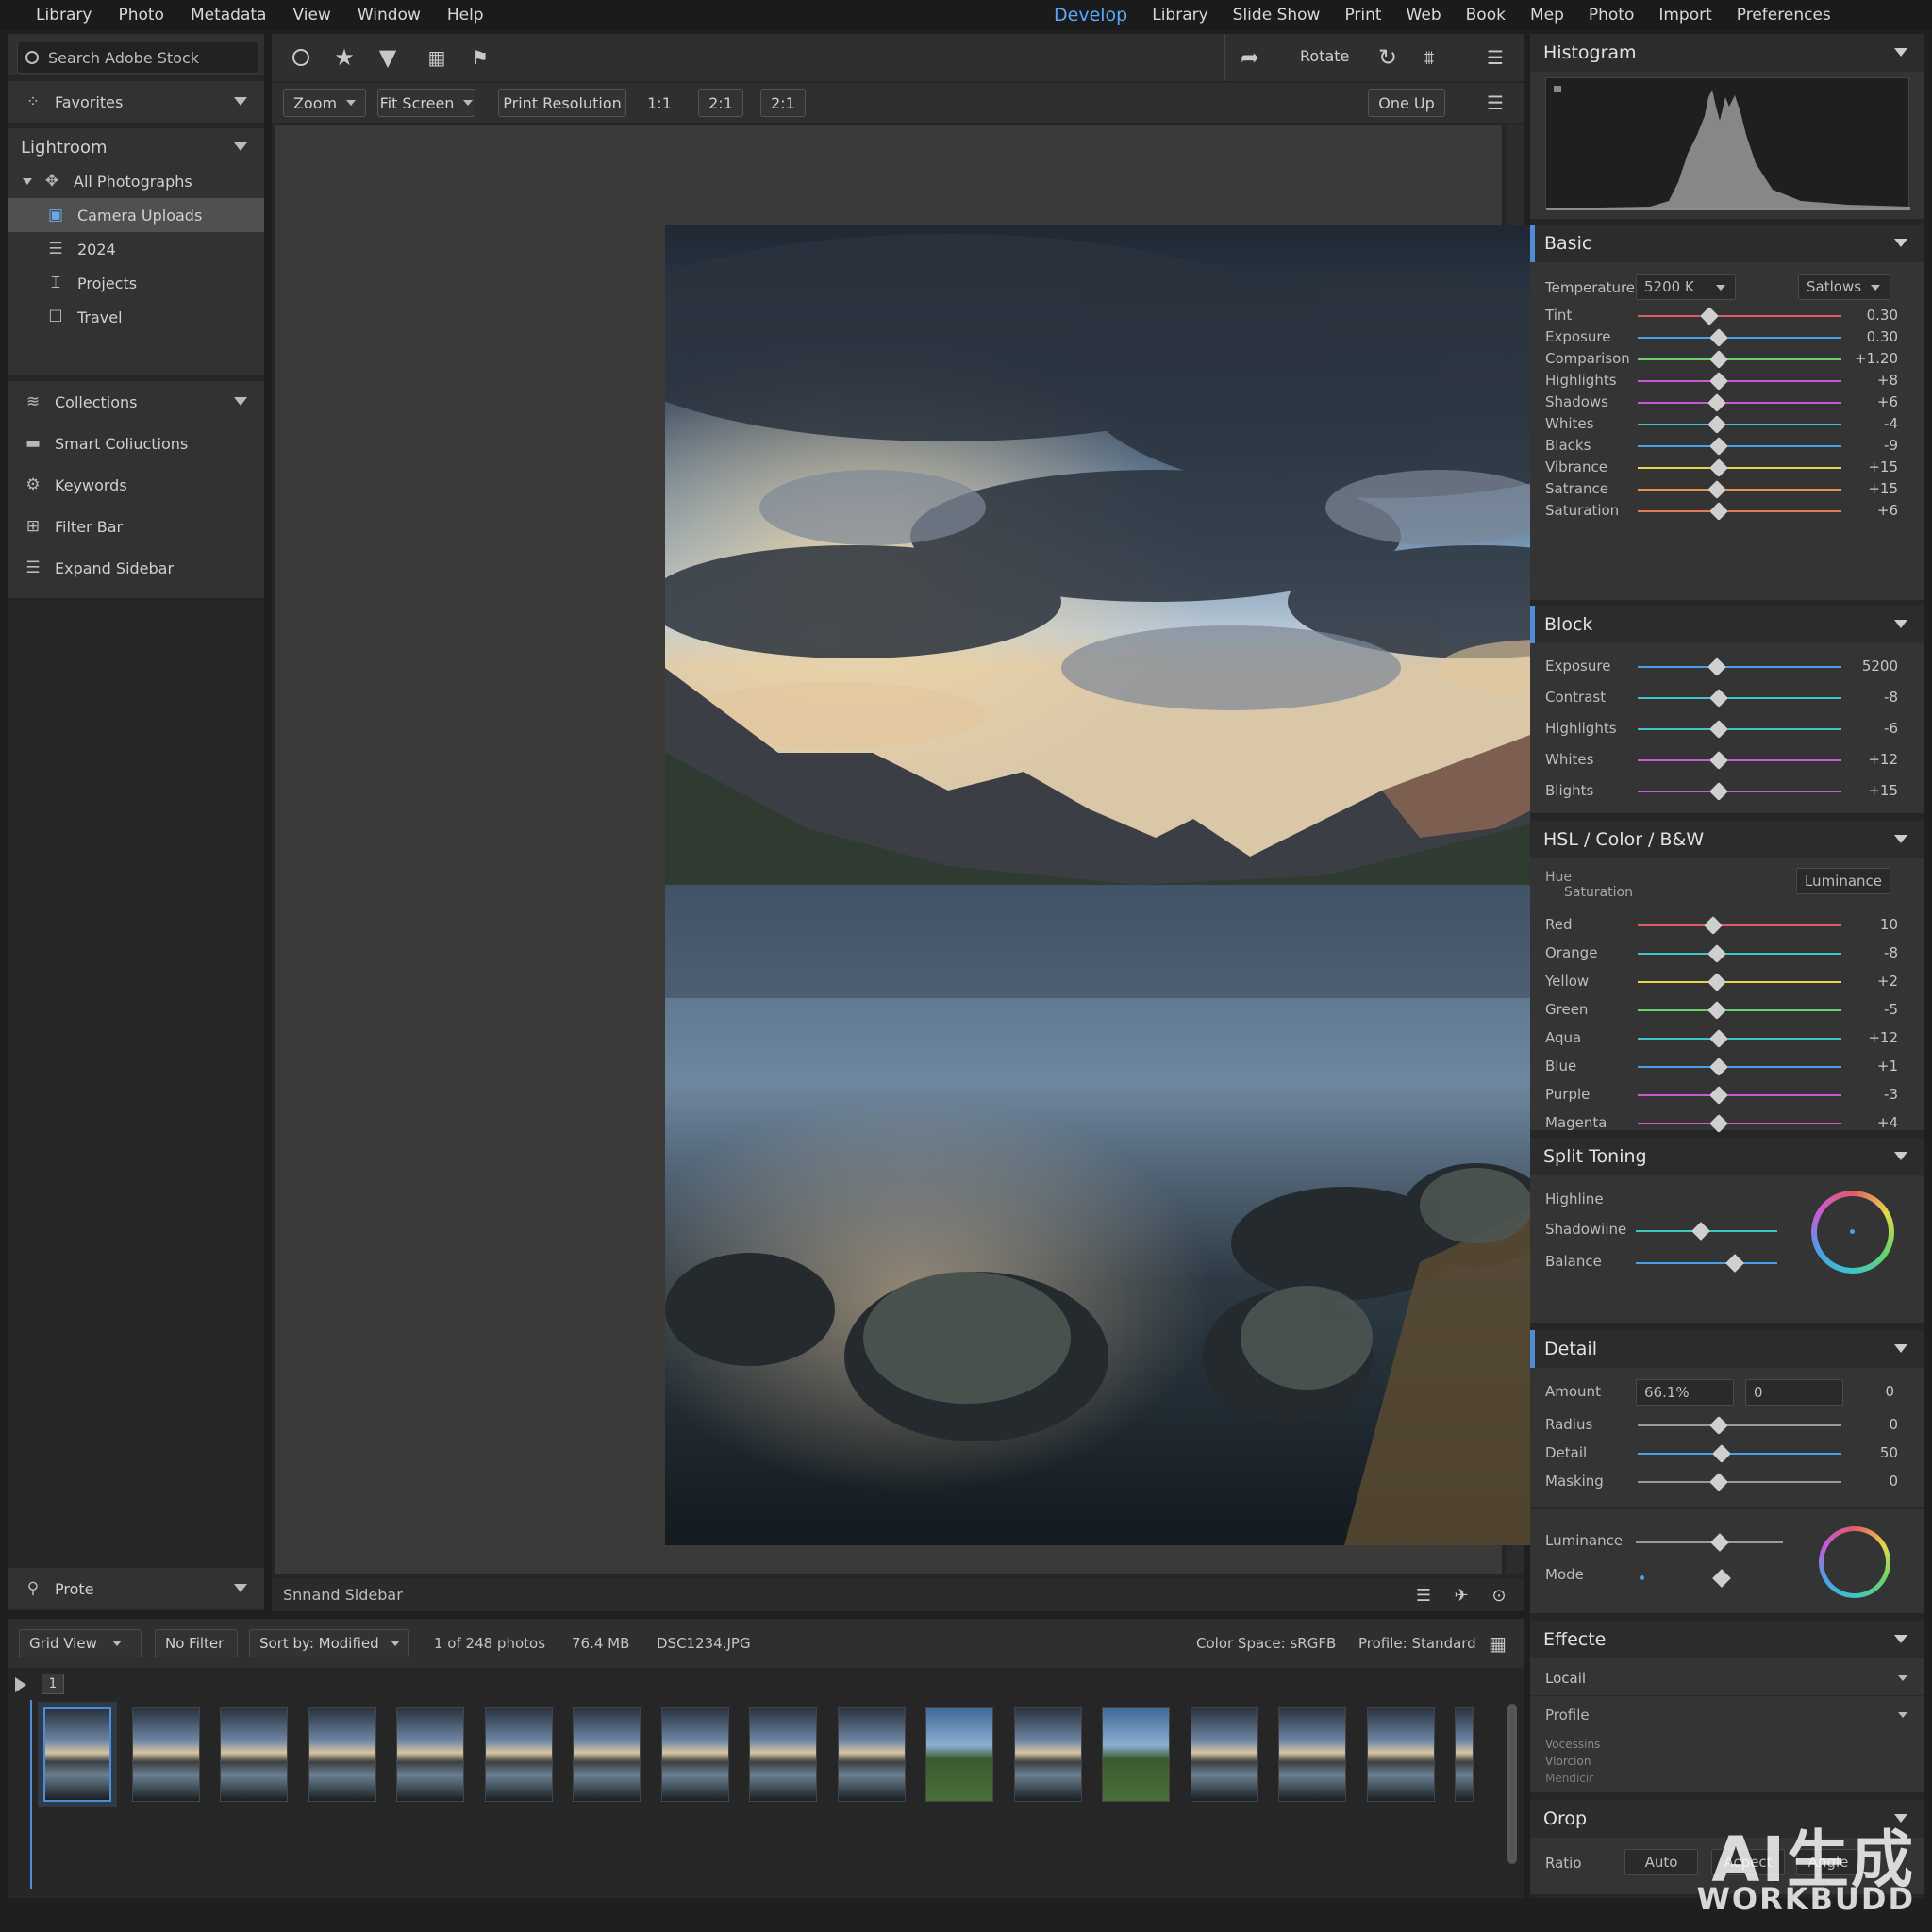 The image size is (1932, 1932). I want to click on sidebar-item-all-photographs: ✥ All Photographs, so click(136, 181).